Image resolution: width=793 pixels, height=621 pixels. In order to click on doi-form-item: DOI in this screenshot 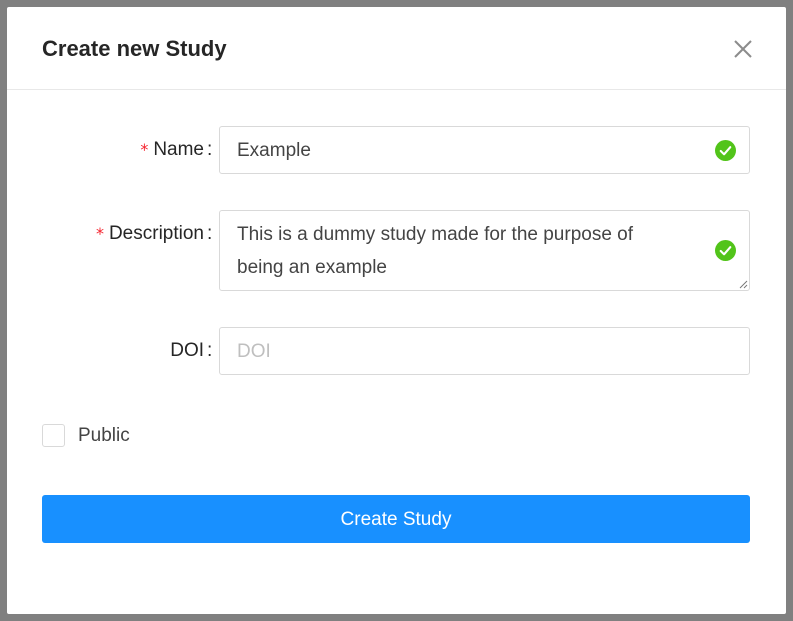, I will do `click(396, 351)`.